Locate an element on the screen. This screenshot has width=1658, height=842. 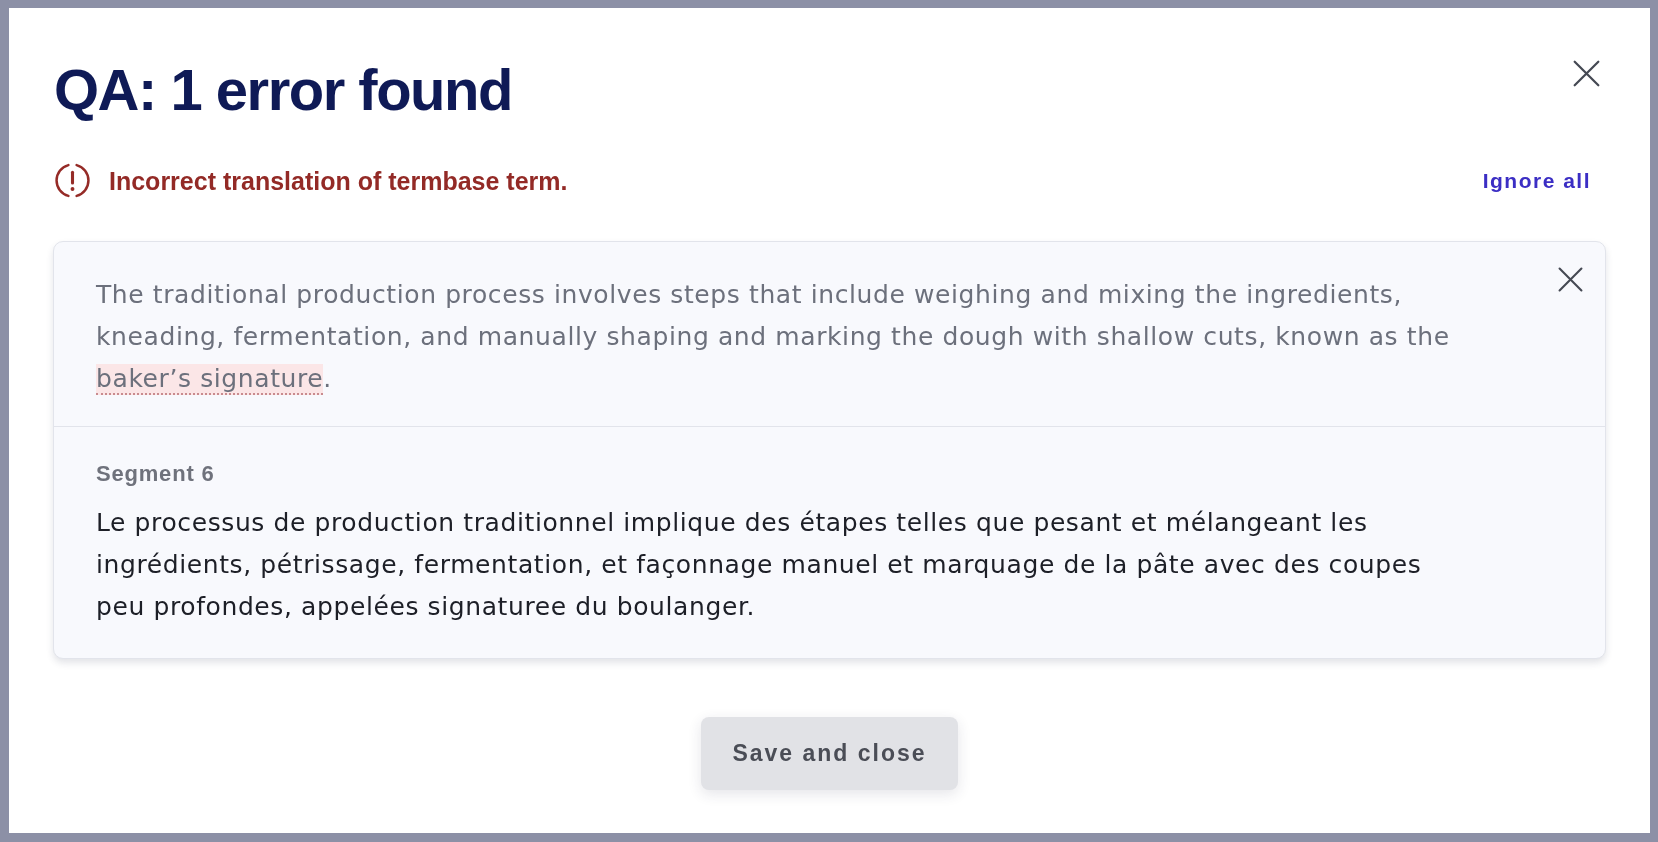
dismiss-button is located at coordinates (1570, 279).